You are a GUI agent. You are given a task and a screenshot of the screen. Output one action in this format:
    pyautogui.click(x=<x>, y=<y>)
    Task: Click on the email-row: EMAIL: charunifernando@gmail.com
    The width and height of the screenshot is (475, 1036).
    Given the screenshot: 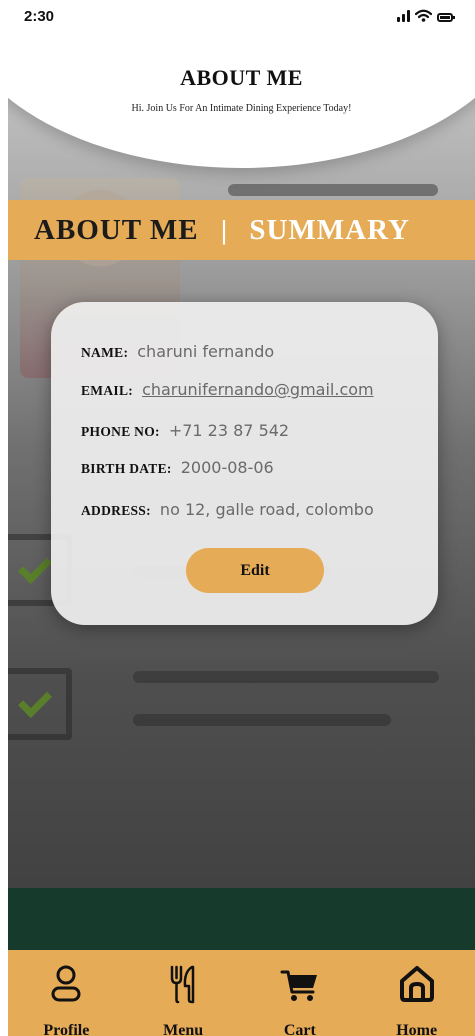 What is the action you would take?
    pyautogui.click(x=227, y=389)
    